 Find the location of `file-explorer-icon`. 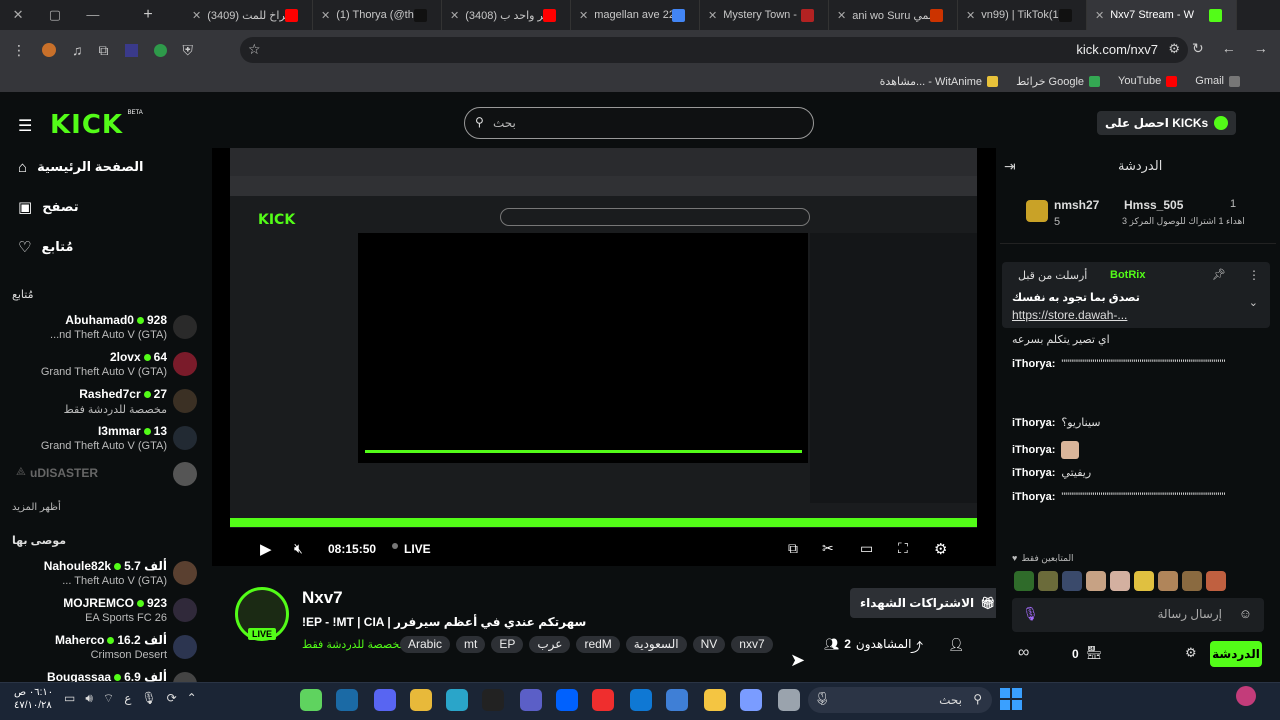

file-explorer-icon is located at coordinates (715, 700).